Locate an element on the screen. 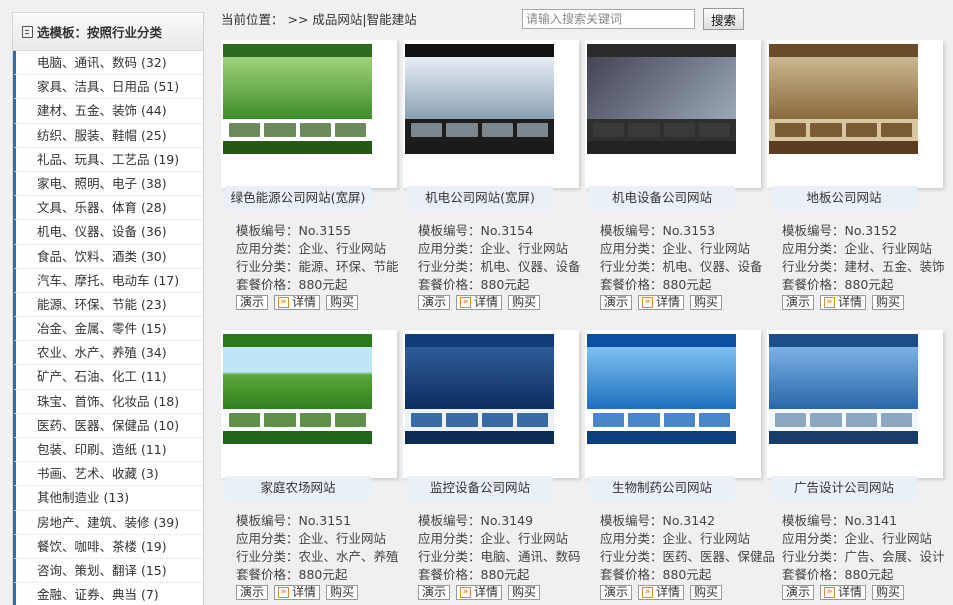 Image resolution: width=953 pixels, height=605 pixels. sidebar-item: 矿产、石油、化工 (11) is located at coordinates (108, 377).